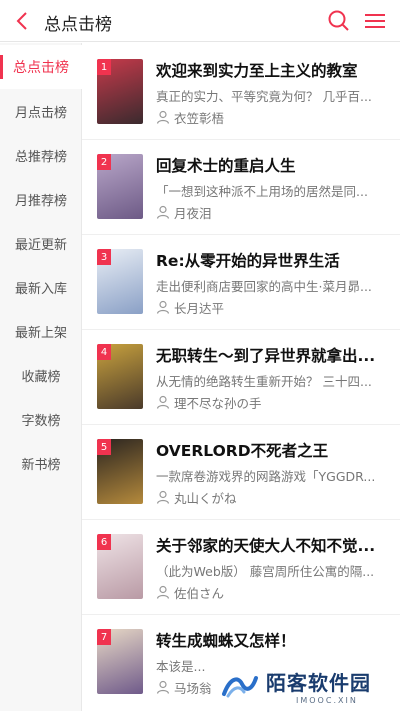 This screenshot has width=400, height=711. I want to click on author-row: 月夜泪, so click(184, 212).